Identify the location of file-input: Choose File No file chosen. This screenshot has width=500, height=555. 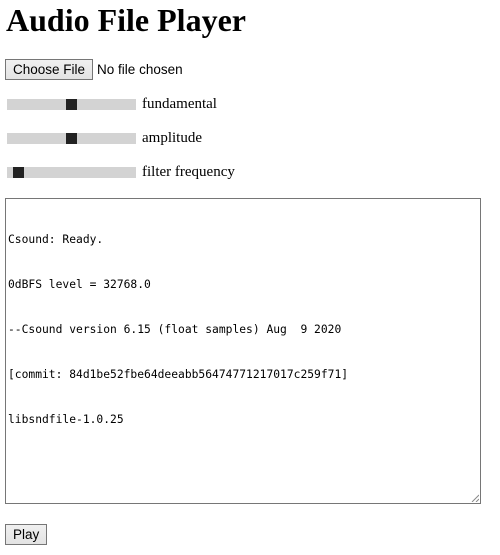
(94, 69).